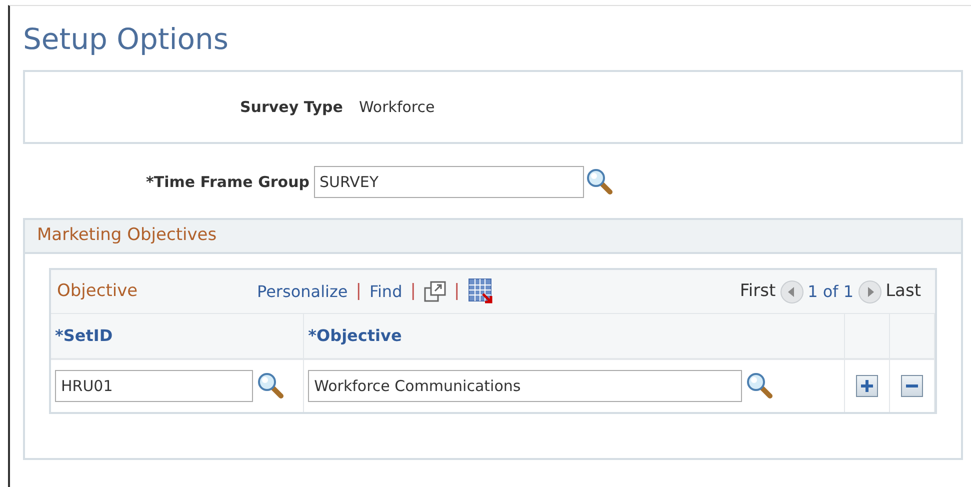 This screenshot has height=487, width=971. Describe the element at coordinates (302, 292) in the screenshot. I see `grid-link: Personalize` at that location.